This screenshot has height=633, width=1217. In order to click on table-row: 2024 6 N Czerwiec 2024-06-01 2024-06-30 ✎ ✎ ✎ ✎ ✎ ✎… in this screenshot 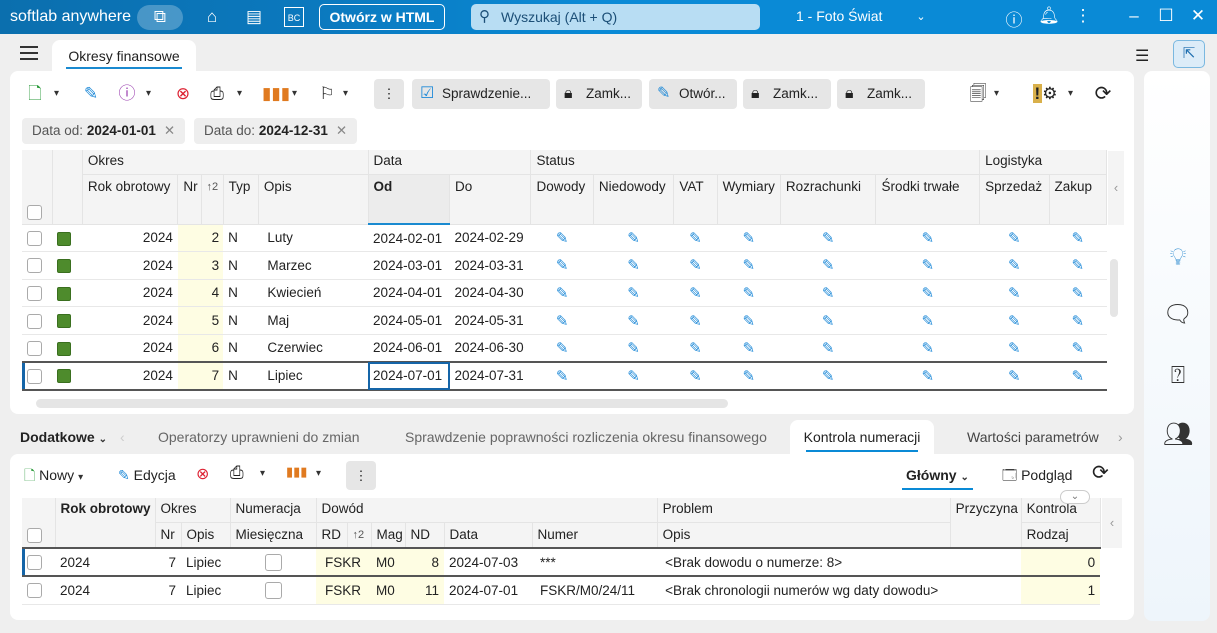, I will do `click(564, 348)`.